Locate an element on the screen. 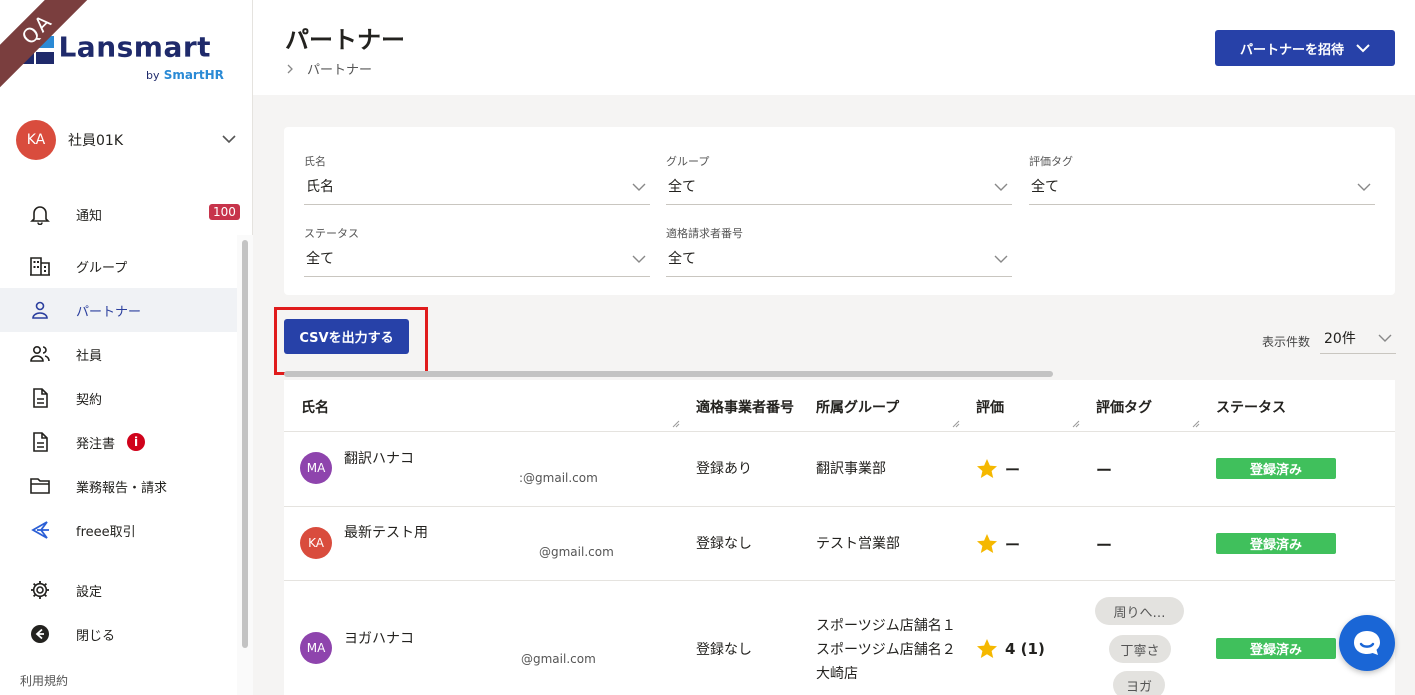  sidebar-item-label: 設定 is located at coordinates (89, 592).